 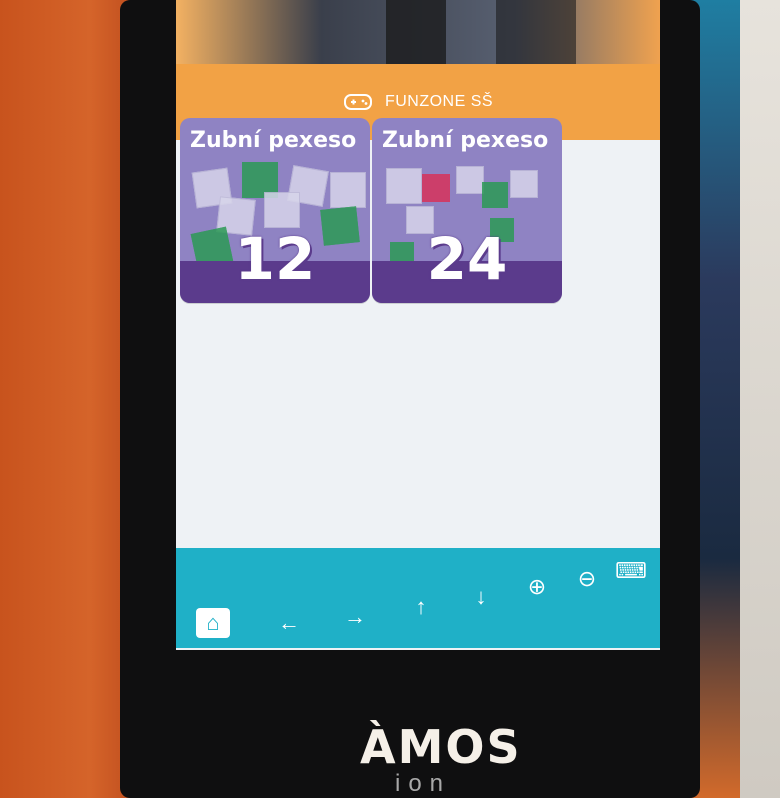 I want to click on arrow-up-icon: ↑, so click(x=421, y=607).